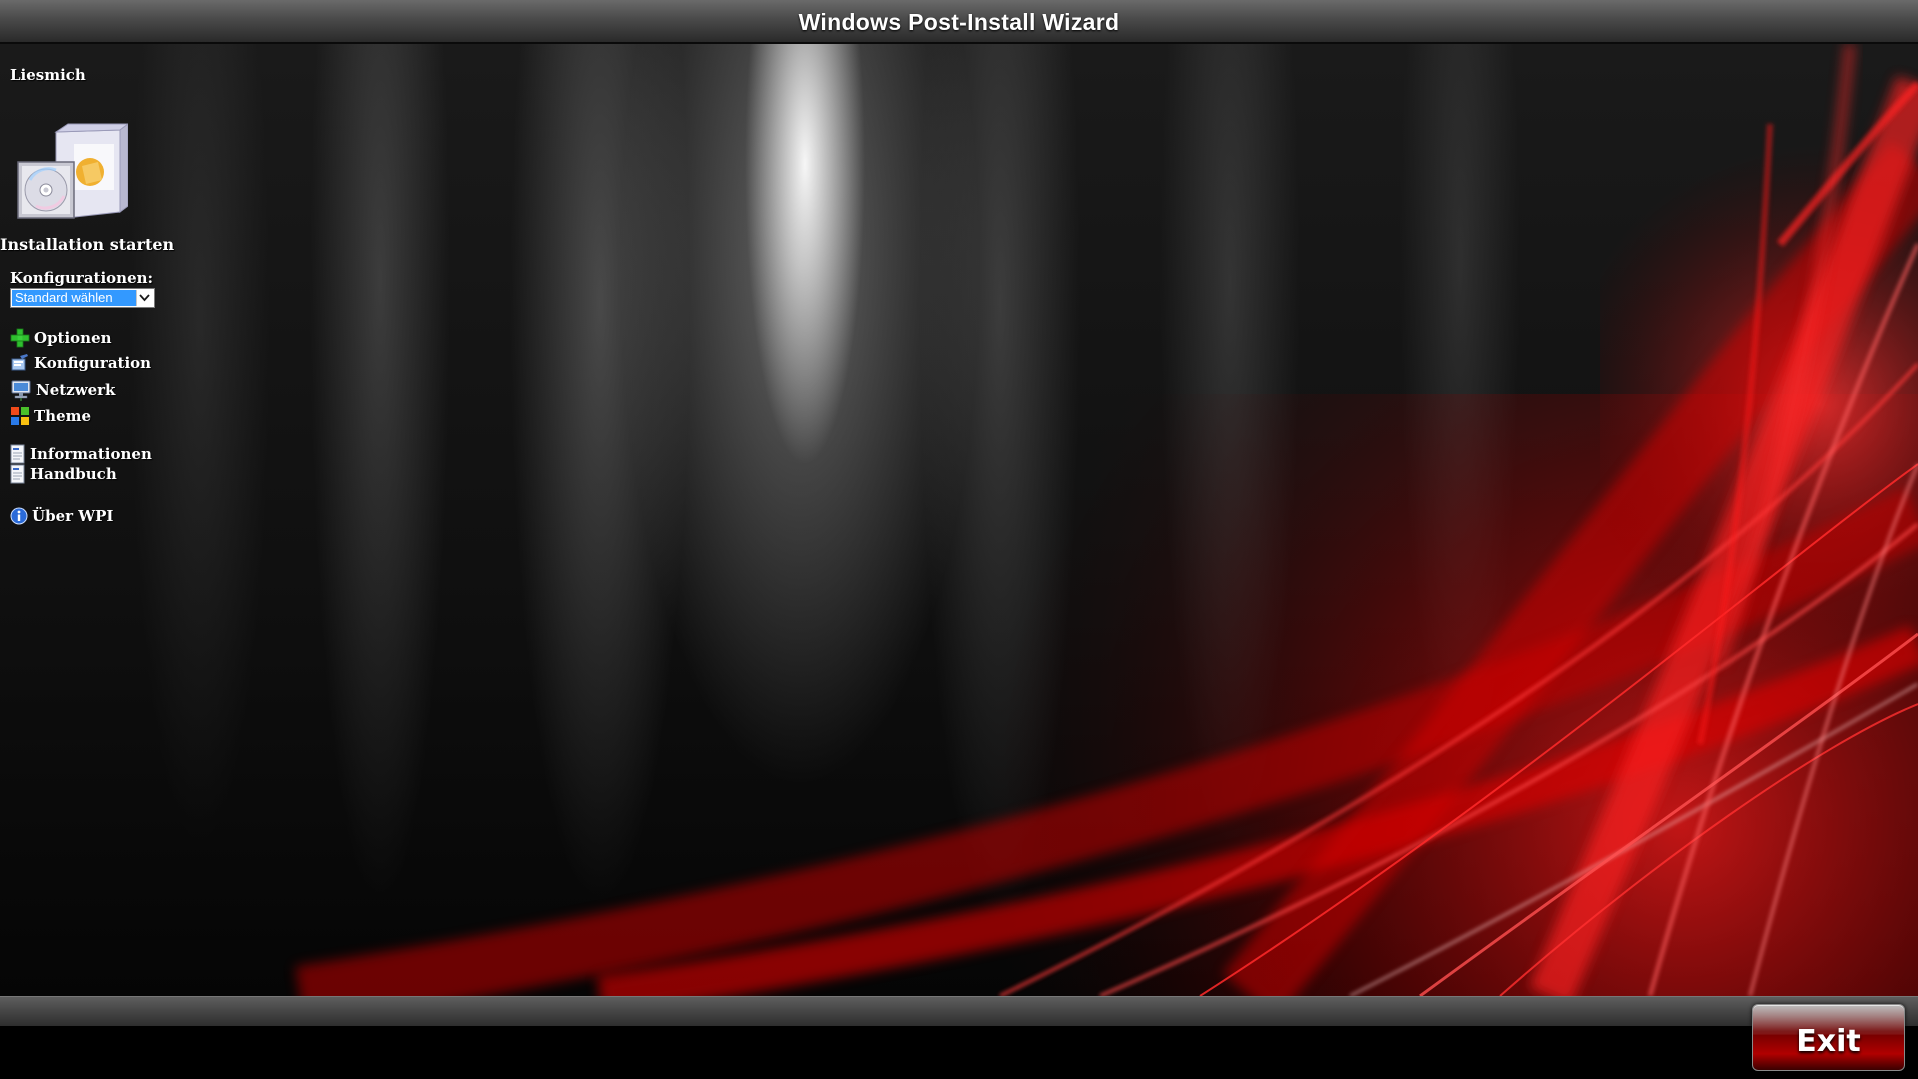 The height and width of the screenshot is (1079, 1918). Describe the element at coordinates (72, 171) in the screenshot. I see `software-box-cd-icon` at that location.